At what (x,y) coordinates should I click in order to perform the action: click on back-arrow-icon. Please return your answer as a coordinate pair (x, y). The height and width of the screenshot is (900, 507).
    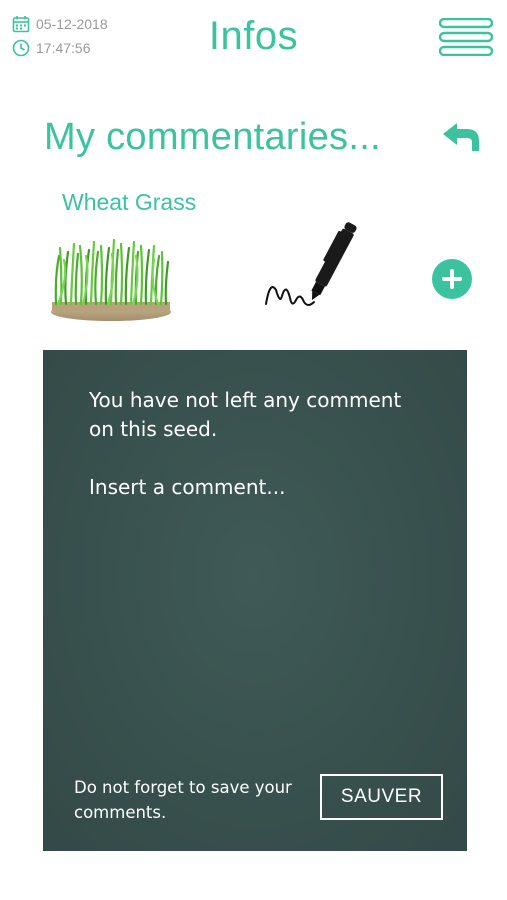
    Looking at the image, I should click on (461, 137).